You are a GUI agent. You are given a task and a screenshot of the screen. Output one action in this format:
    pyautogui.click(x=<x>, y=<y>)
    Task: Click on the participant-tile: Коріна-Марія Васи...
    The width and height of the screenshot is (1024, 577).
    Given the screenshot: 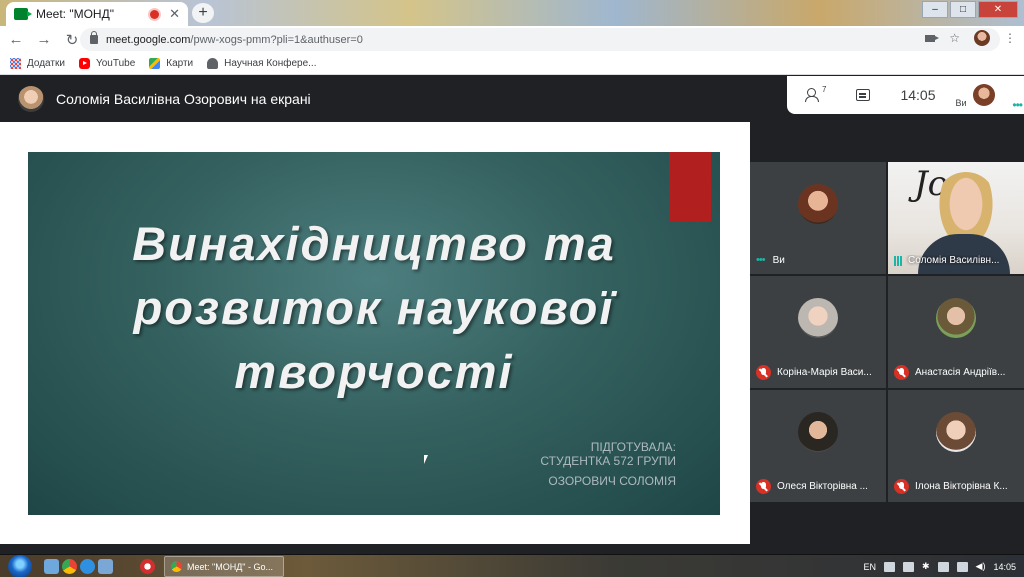 What is the action you would take?
    pyautogui.click(x=818, y=332)
    